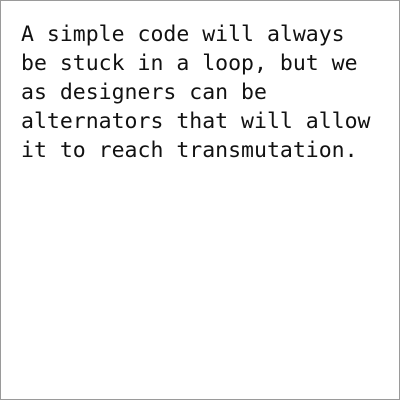 The image size is (400, 400). What do you see at coordinates (183, 34) in the screenshot?
I see `text-line-1: A simple code will always` at bounding box center [183, 34].